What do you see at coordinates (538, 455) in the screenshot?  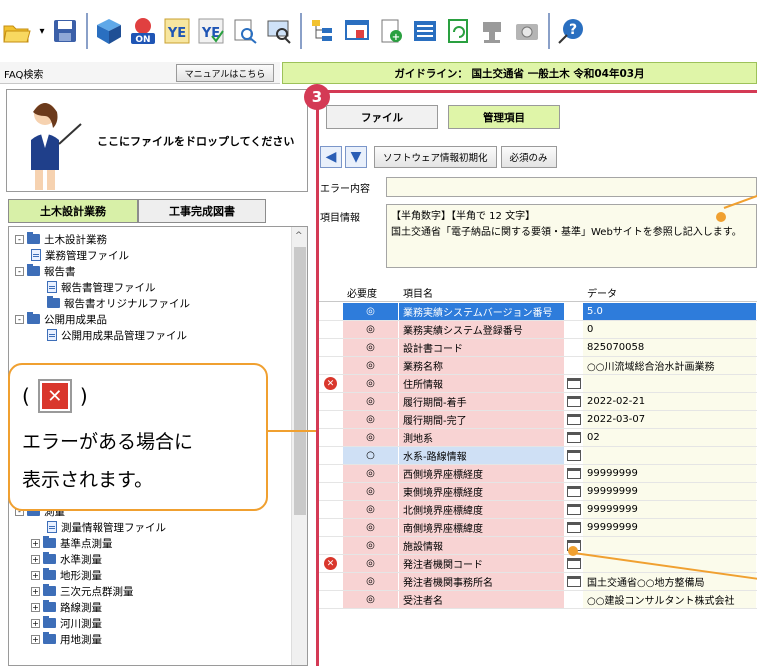 I see `table-row: ○ 水系-路線情報` at bounding box center [538, 455].